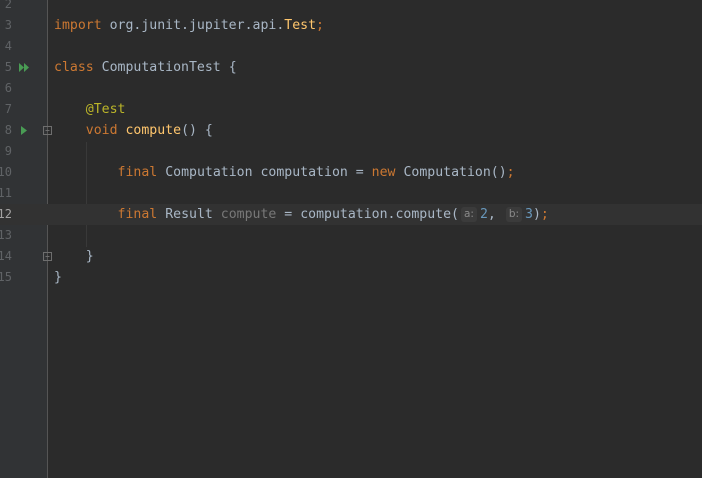 The image size is (702, 478). I want to click on line-number: 2, so click(8, 5).